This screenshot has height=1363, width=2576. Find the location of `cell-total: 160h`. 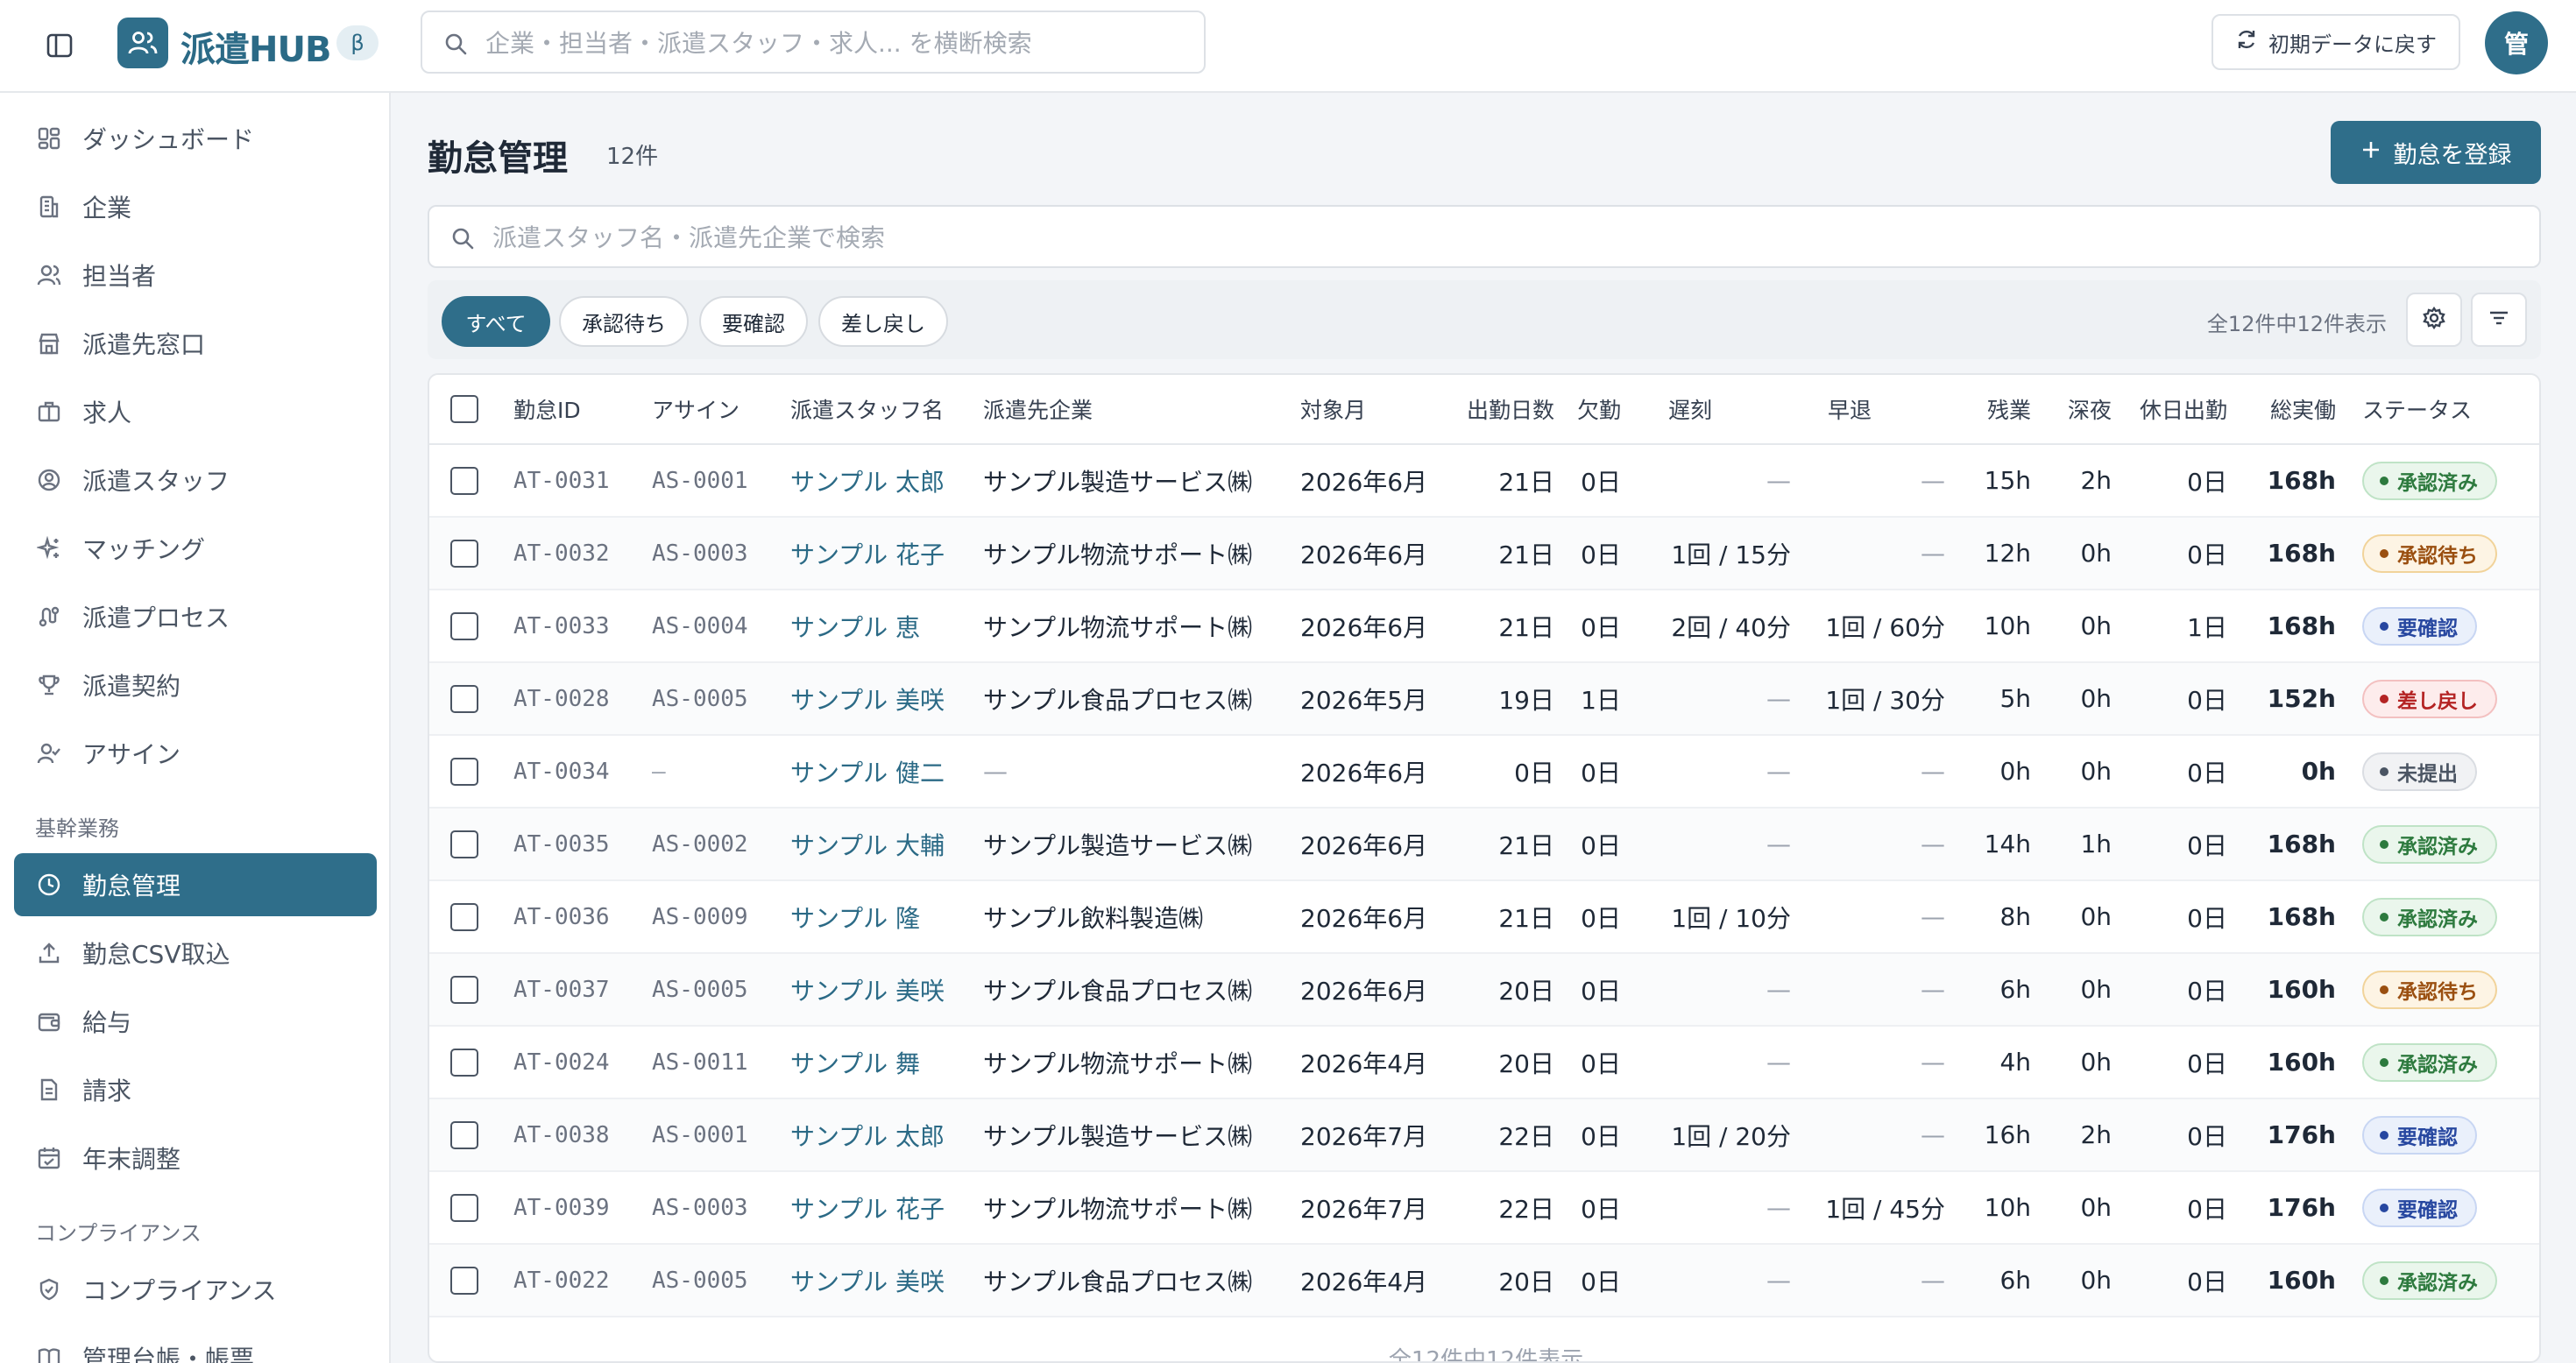

cell-total: 160h is located at coordinates (2301, 990).